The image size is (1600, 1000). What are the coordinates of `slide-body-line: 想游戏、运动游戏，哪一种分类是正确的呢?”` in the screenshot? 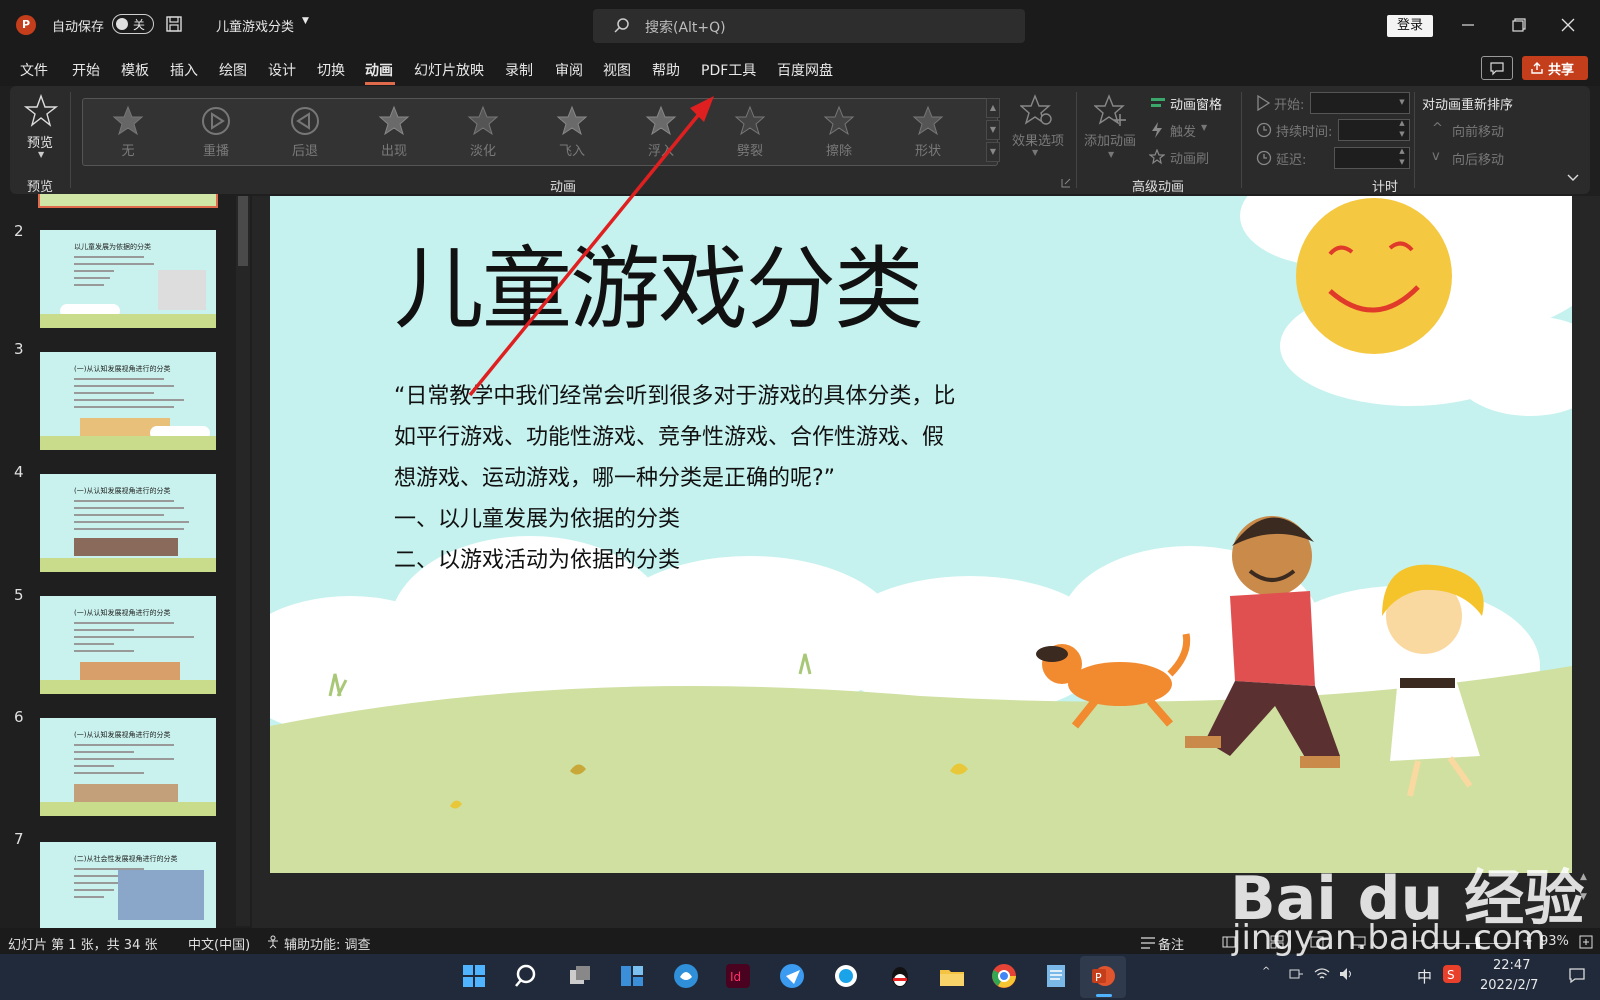 It's located at (614, 476).